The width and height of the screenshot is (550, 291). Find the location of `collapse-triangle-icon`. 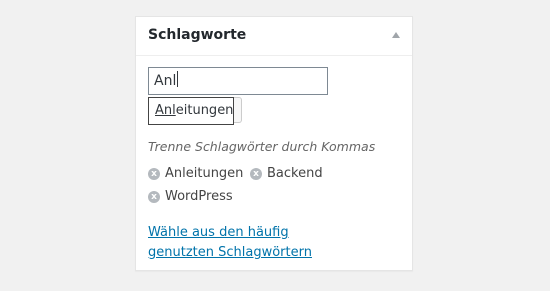

collapse-triangle-icon is located at coordinates (396, 35).